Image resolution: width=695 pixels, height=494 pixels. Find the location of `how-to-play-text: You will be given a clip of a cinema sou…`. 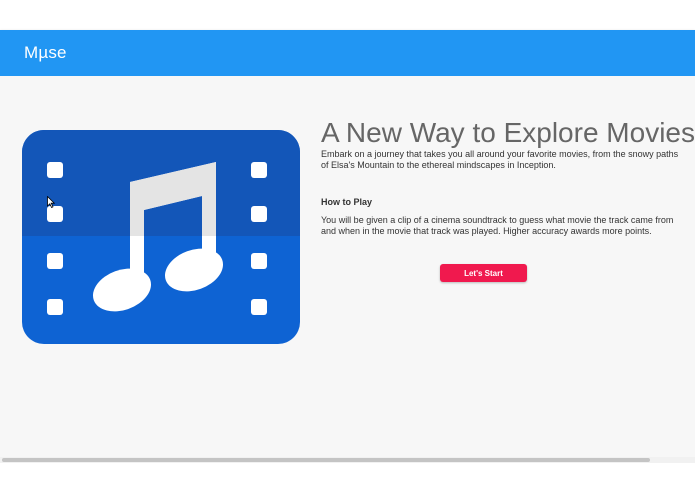

how-to-play-text: You will be given a clip of a cinema sou… is located at coordinates (497, 225).